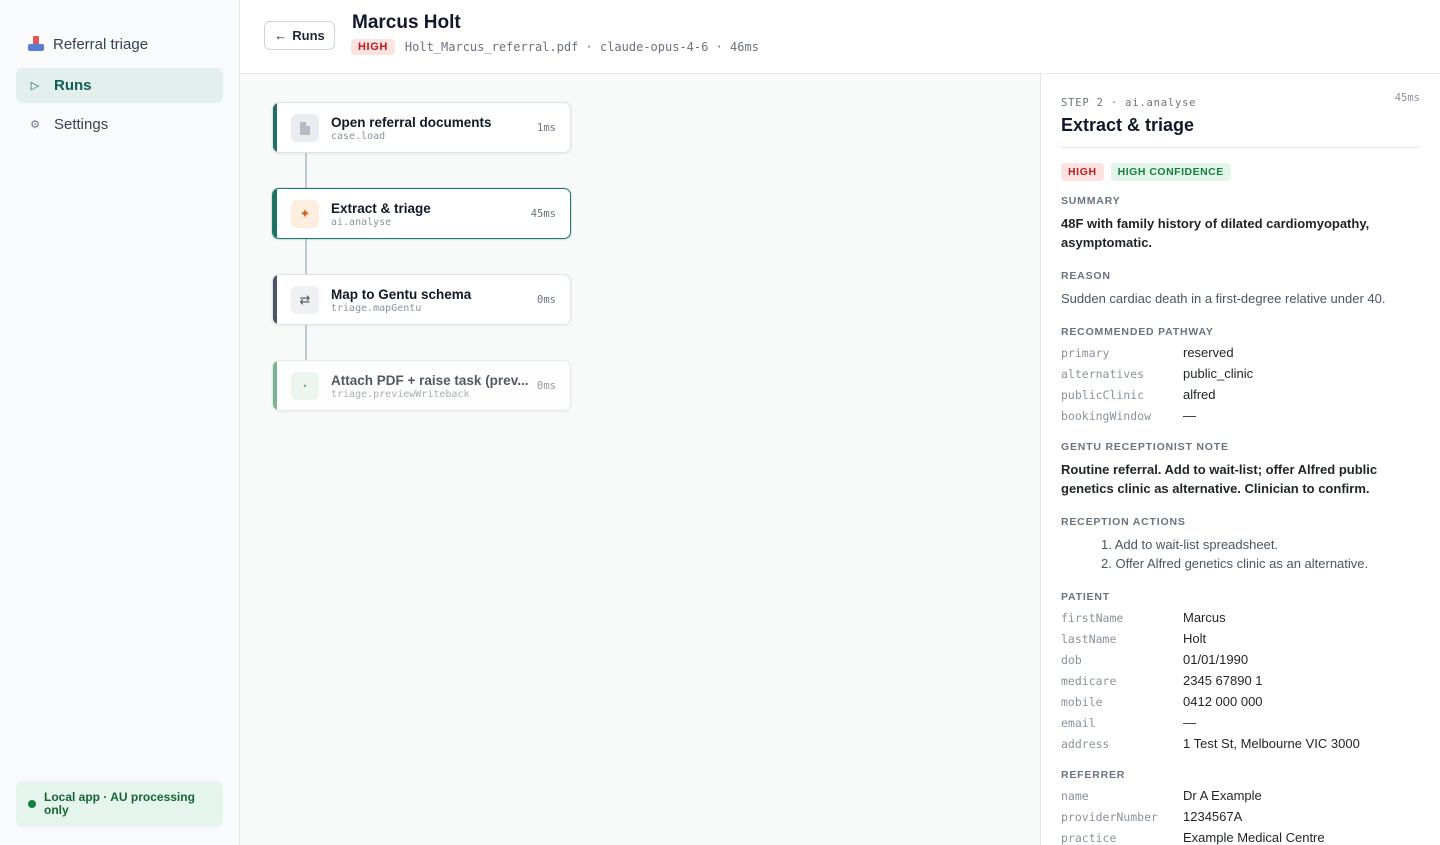 The image size is (1440, 845). Describe the element at coordinates (1082, 702) in the screenshot. I see `field-key: mobile` at that location.